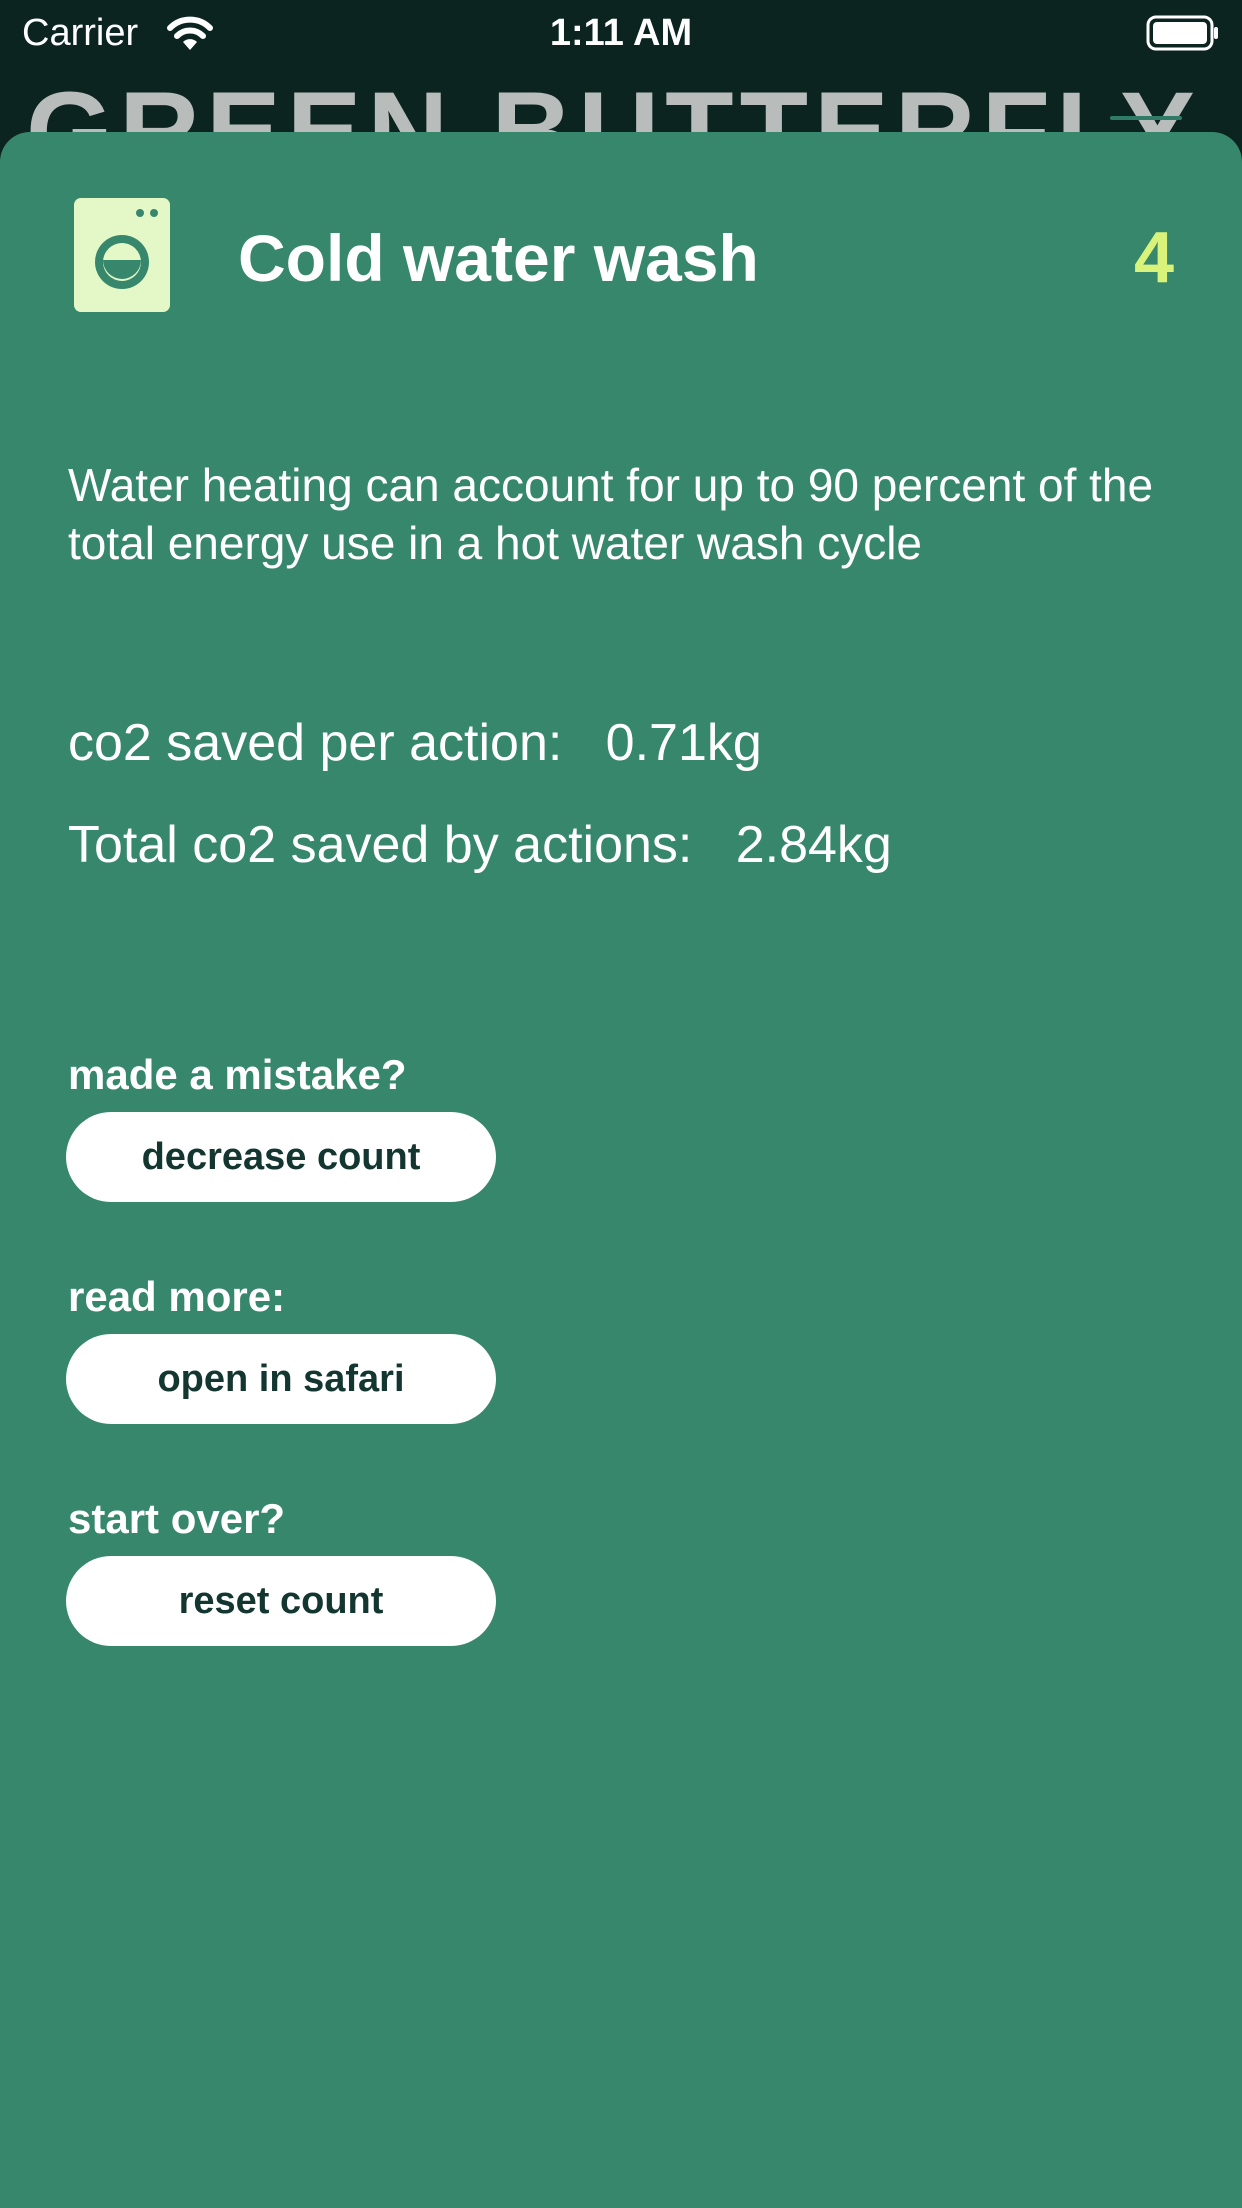  I want to click on co2-total-label: Total co2 saved by actions:, so click(380, 845).